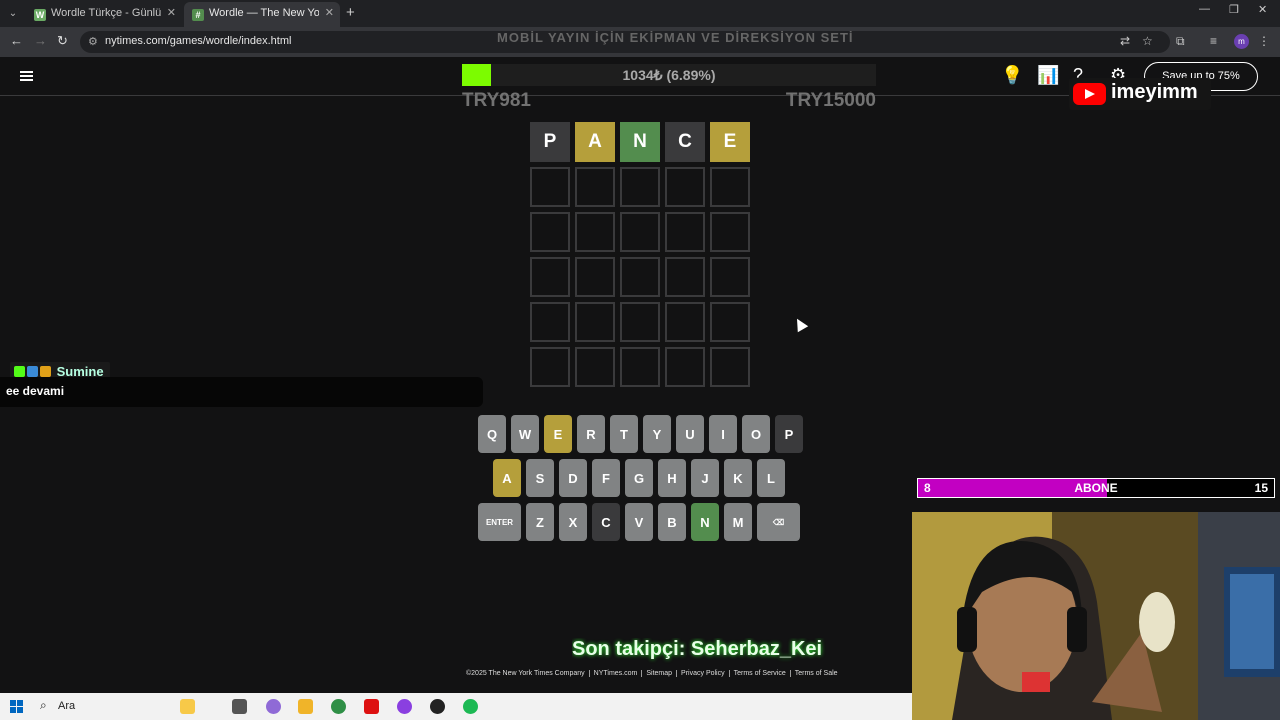 The image size is (1280, 720). Describe the element at coordinates (40, 15) in the screenshot. I see `wordle-favicon-icon: W` at that location.